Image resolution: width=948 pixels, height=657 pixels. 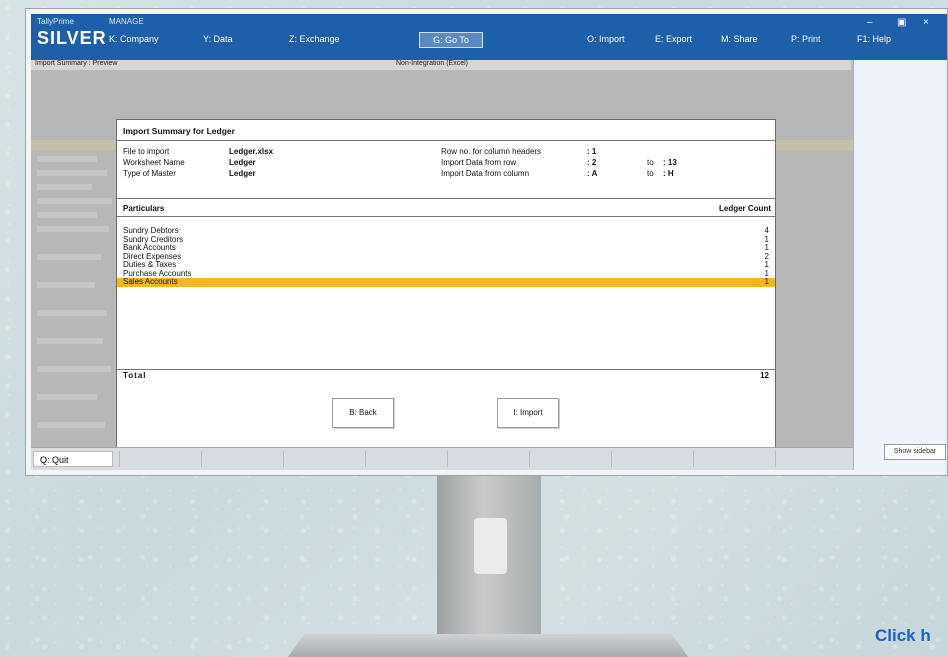 I want to click on menu-data: Y: Data, so click(x=218, y=39).